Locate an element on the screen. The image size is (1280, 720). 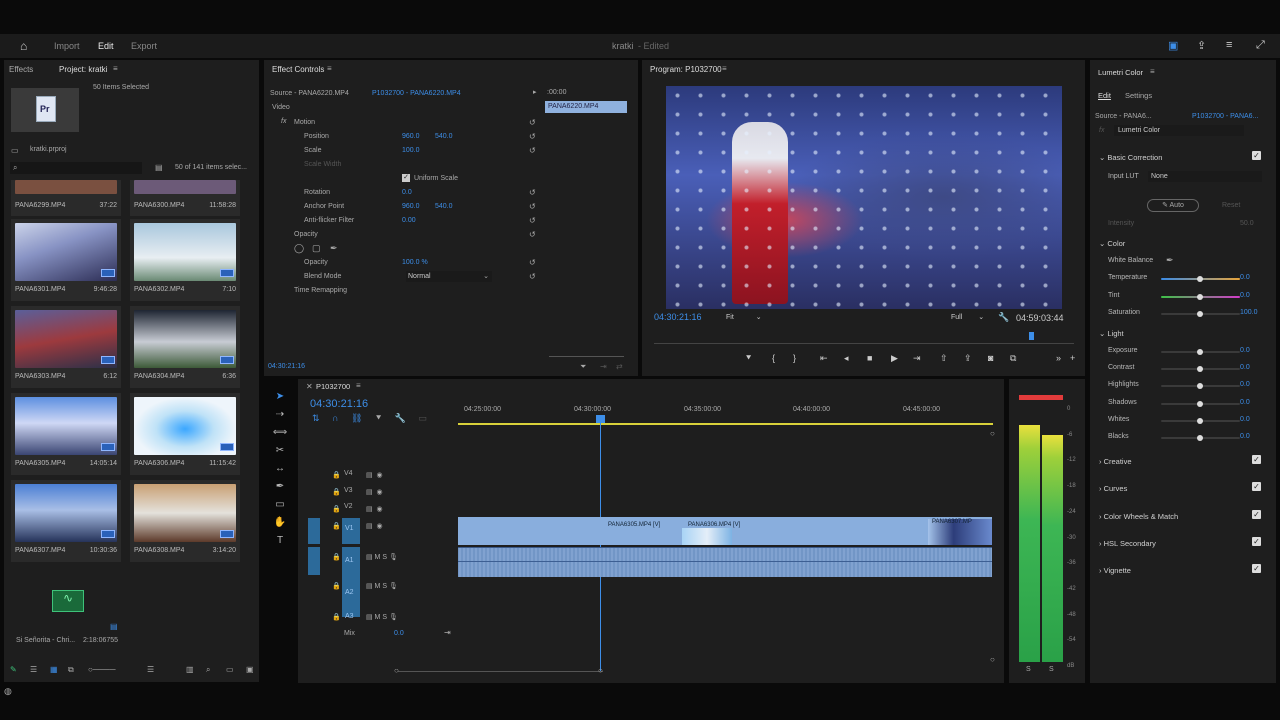
shadows-value: 0.0 is located at coordinates (1245, 402).